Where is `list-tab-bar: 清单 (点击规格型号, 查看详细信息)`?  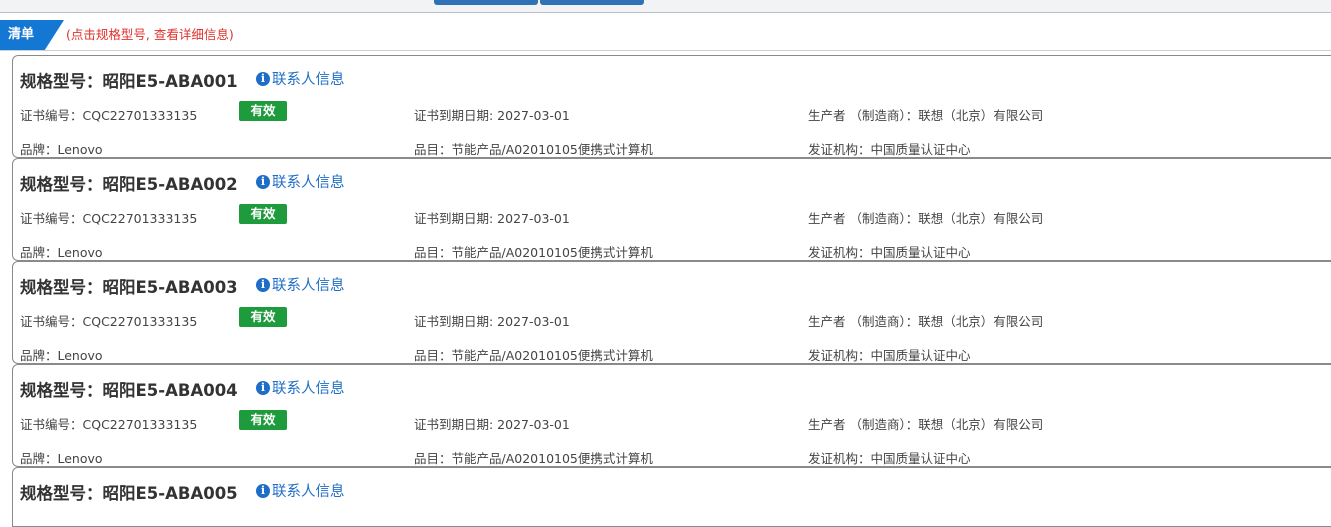
list-tab-bar: 清单 (点击规格型号, 查看详细信息) is located at coordinates (665, 35).